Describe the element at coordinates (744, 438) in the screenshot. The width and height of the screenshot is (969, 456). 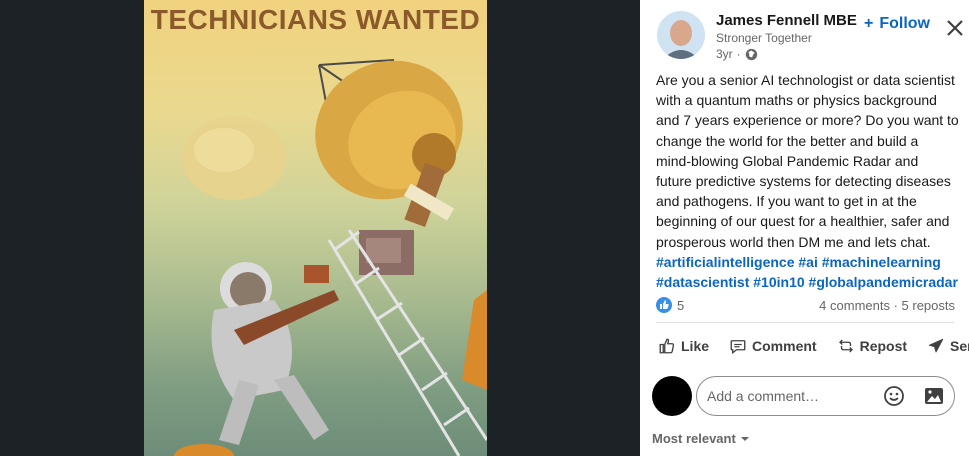
I see `caret-down-icon` at that location.